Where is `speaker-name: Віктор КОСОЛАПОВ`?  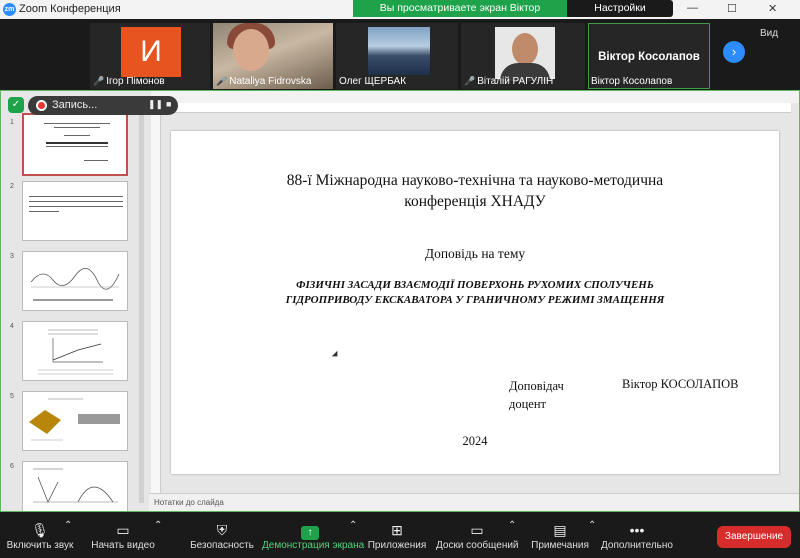 speaker-name: Віктор КОСОЛАПОВ is located at coordinates (680, 384).